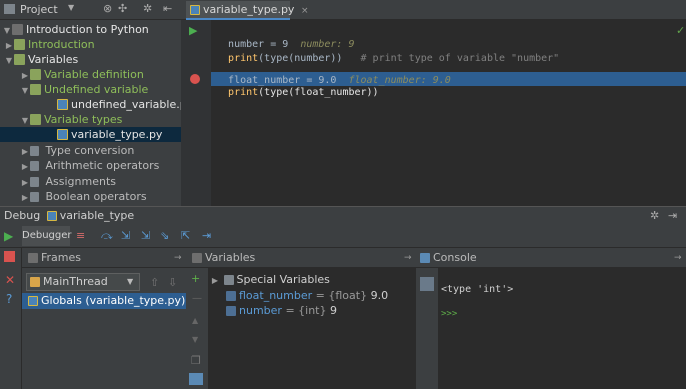 The width and height of the screenshot is (686, 389). I want to click on code-line-5: print(type(float_number)), so click(297, 85).